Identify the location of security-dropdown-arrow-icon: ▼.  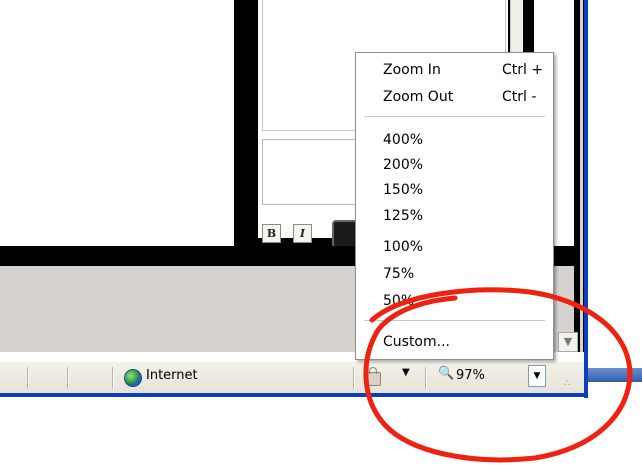
(406, 372).